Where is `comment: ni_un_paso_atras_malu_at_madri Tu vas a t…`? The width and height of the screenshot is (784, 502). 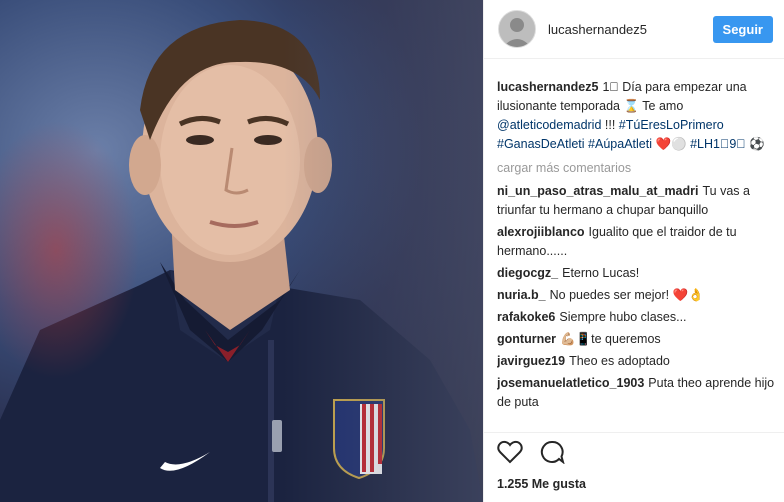
comment: ni_un_paso_atras_malu_at_madri Tu vas a t… is located at coordinates (636, 201).